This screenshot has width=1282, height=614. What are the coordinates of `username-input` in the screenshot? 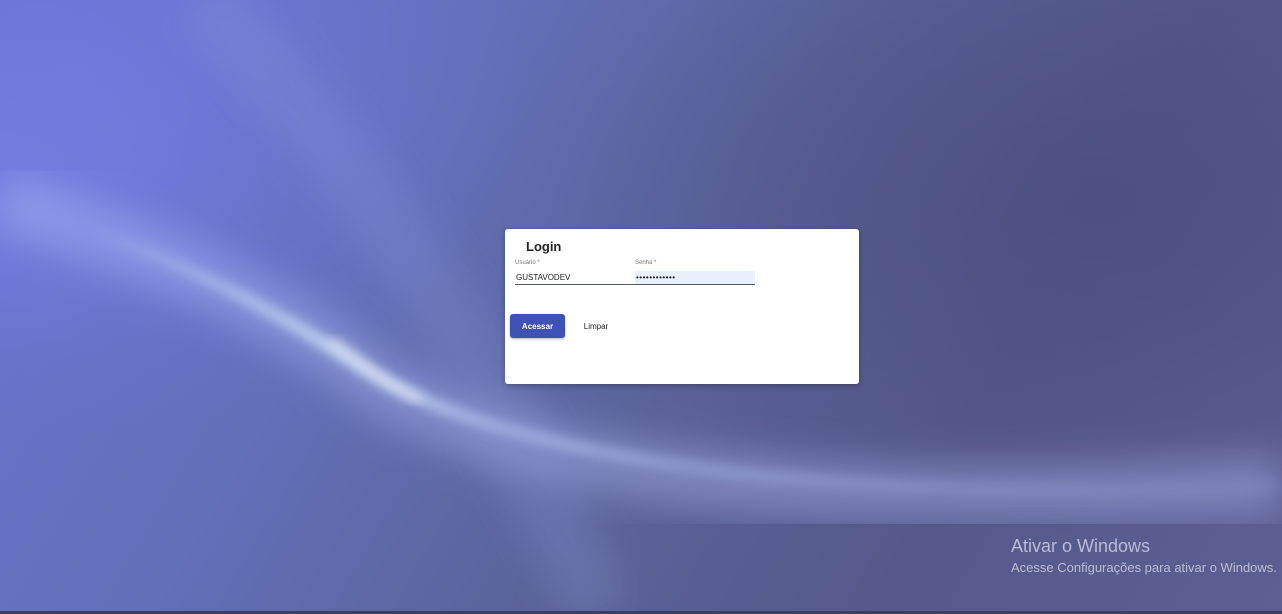 It's located at (575, 278).